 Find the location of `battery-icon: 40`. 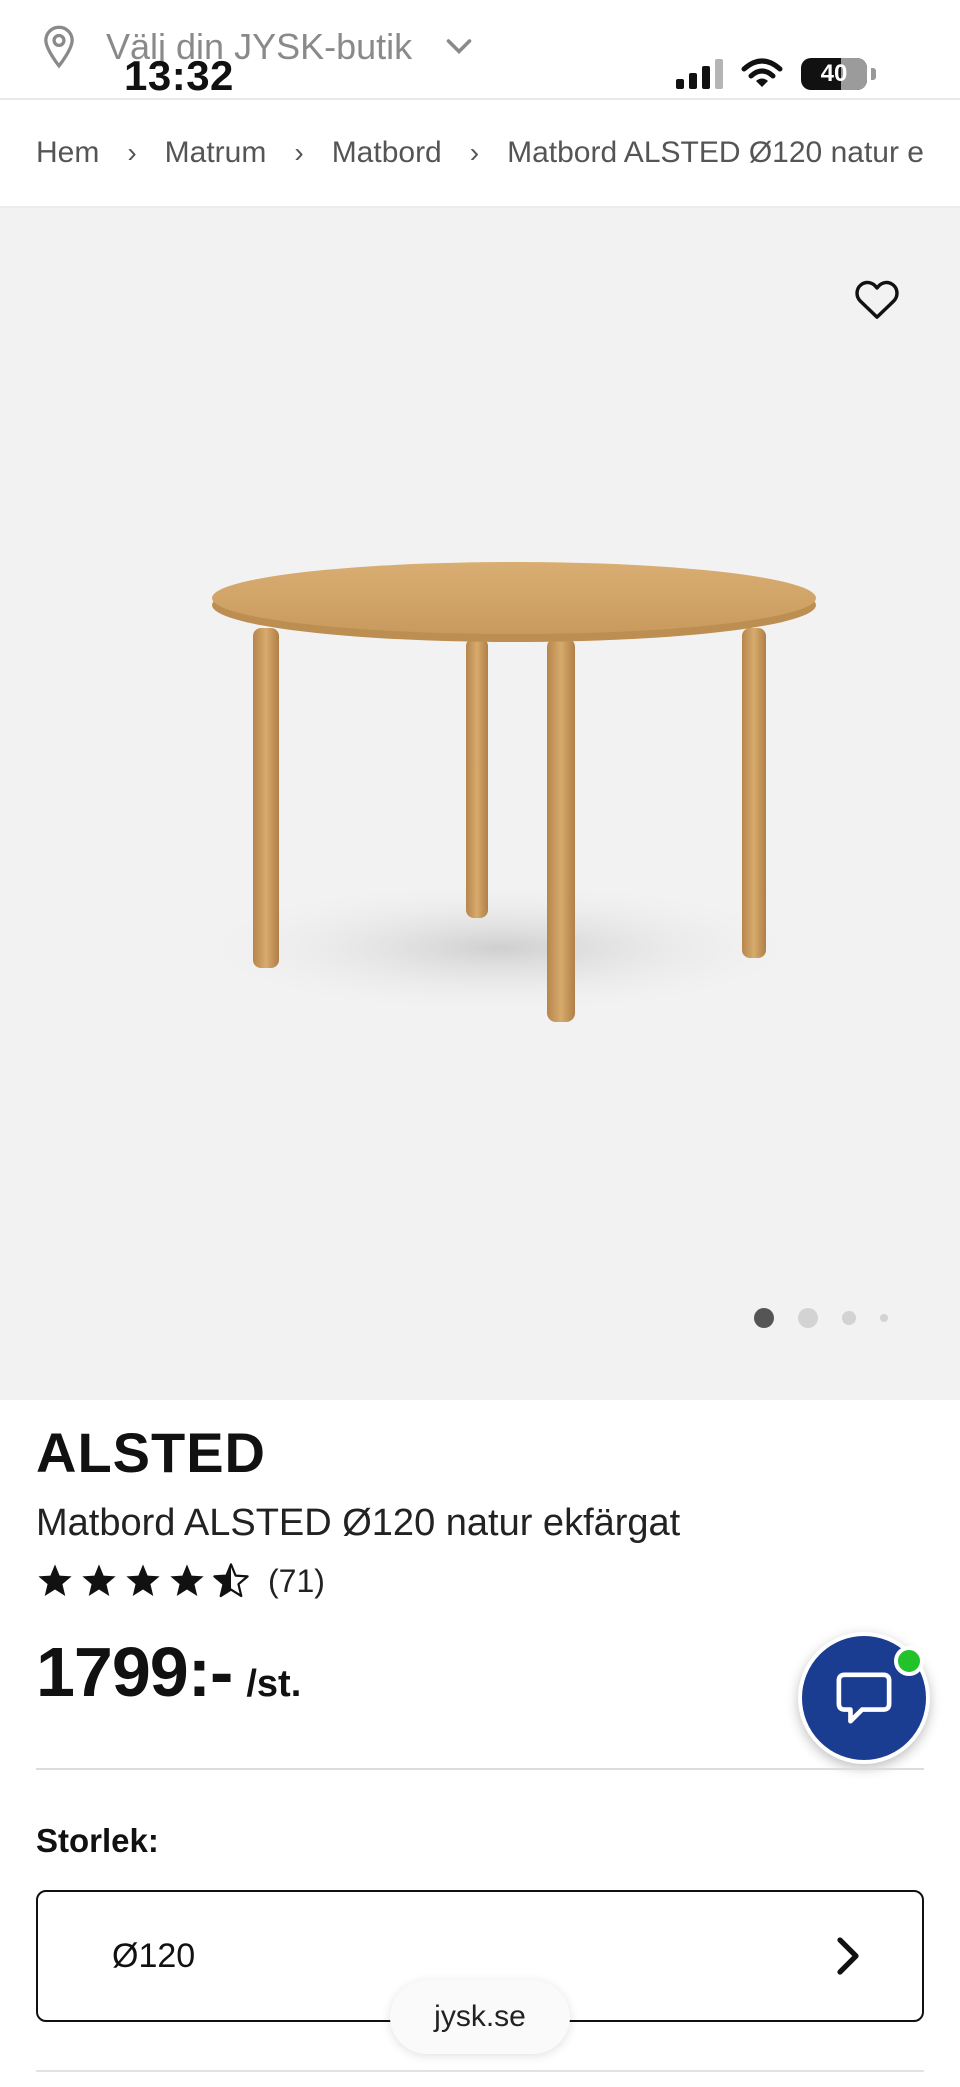

battery-icon: 40 is located at coordinates (834, 74).